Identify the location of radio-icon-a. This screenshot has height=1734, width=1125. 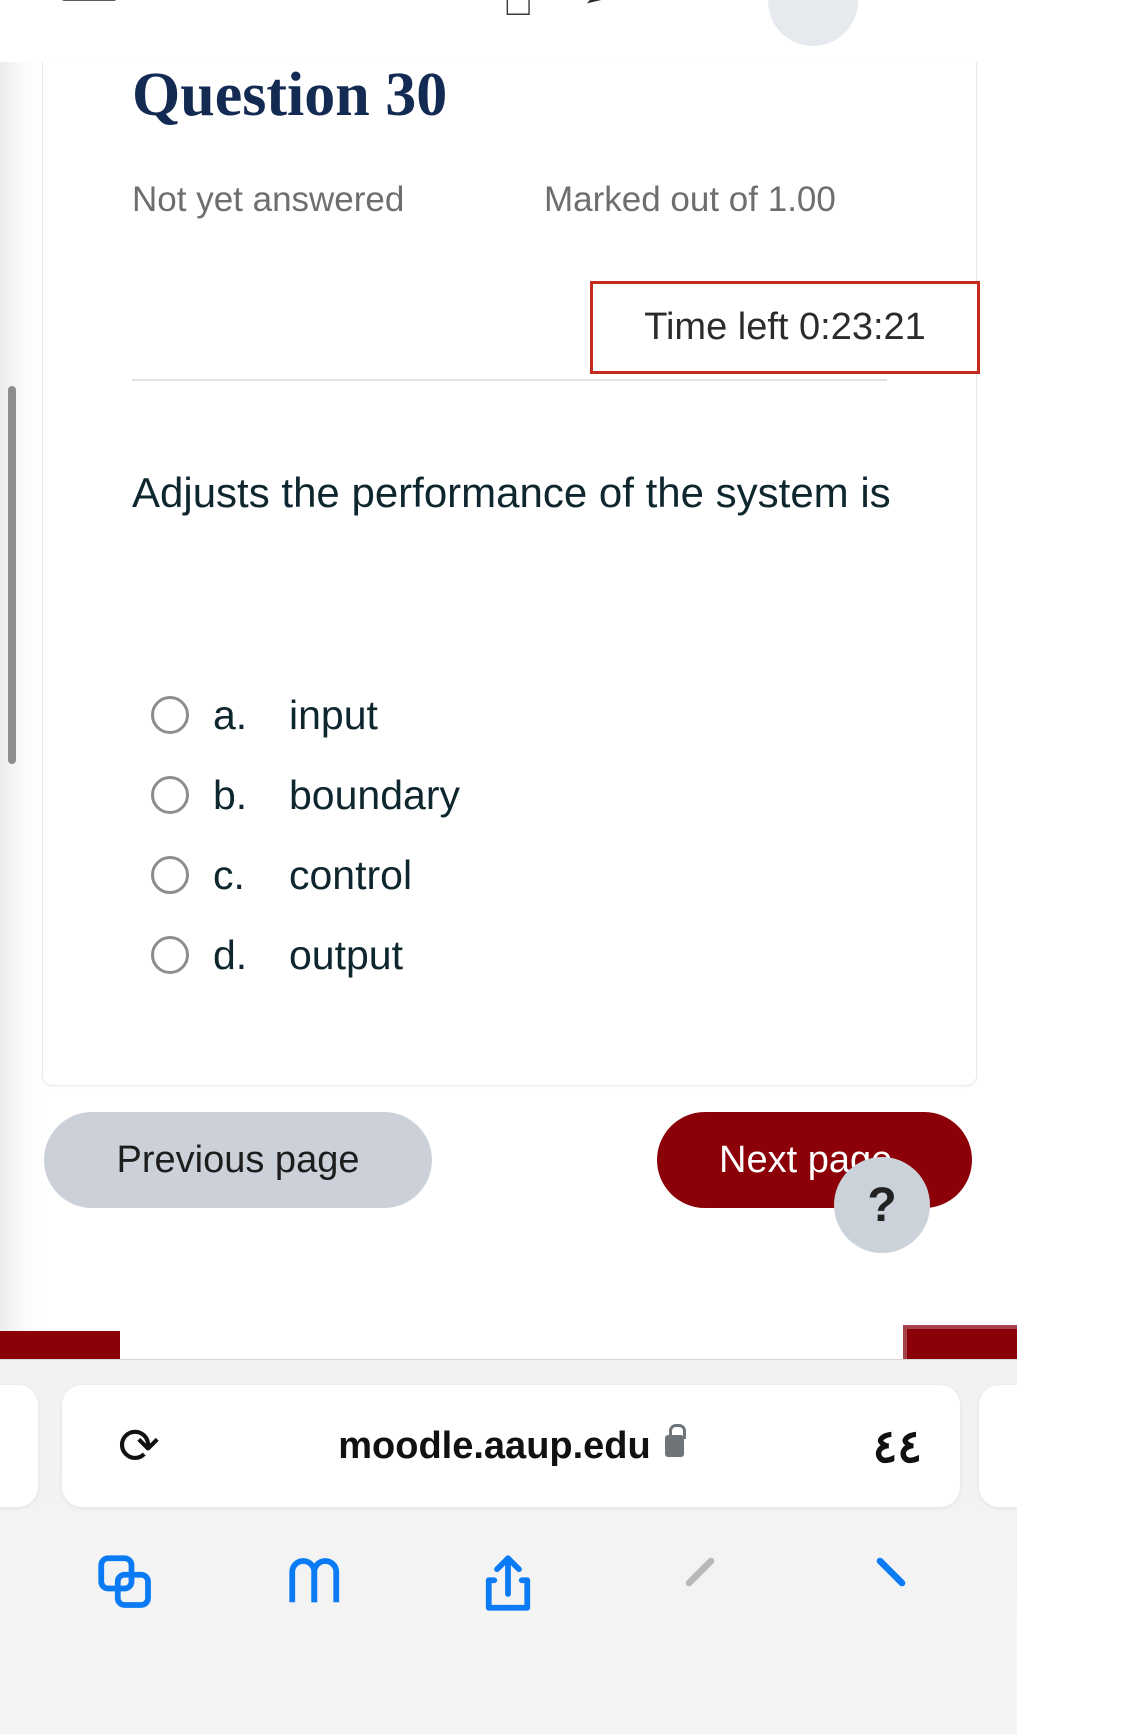
(170, 715).